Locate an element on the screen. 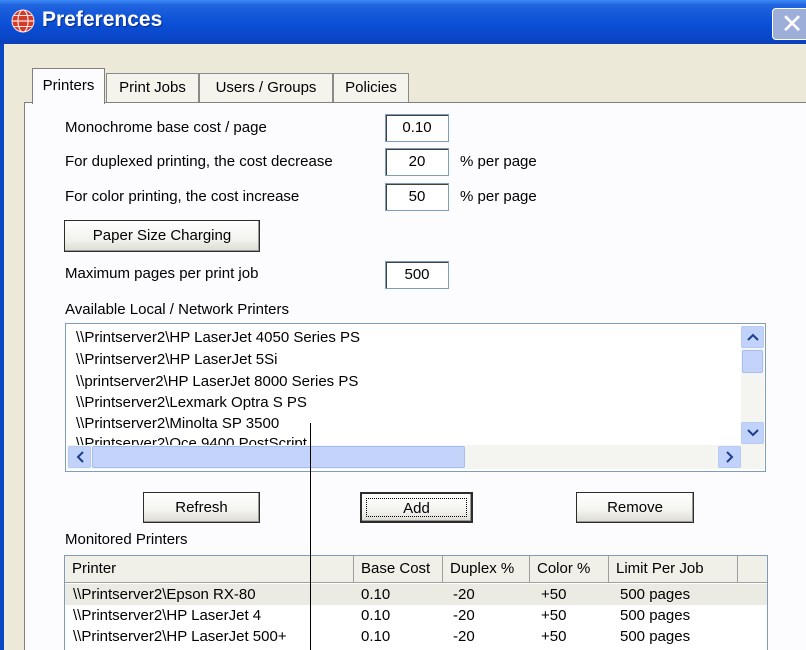 This screenshot has height=650, width=806. scrollbar-corner is located at coordinates (752, 457).